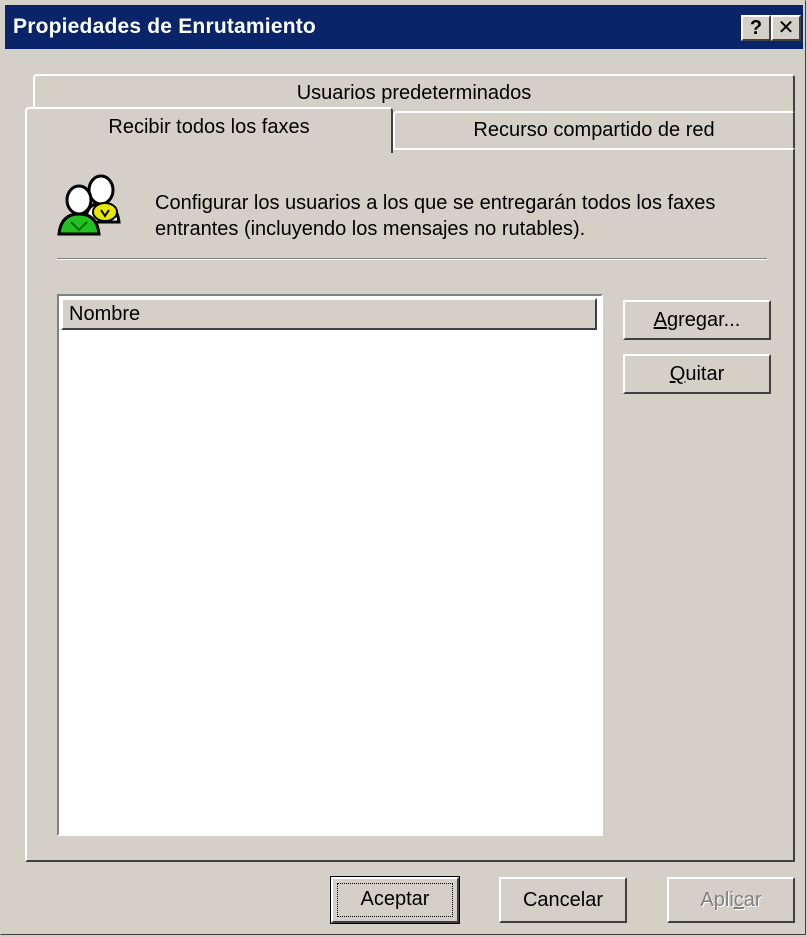 Image resolution: width=808 pixels, height=937 pixels. Describe the element at coordinates (738, 900) in the screenshot. I see `apply-mnemonic: c` at that location.